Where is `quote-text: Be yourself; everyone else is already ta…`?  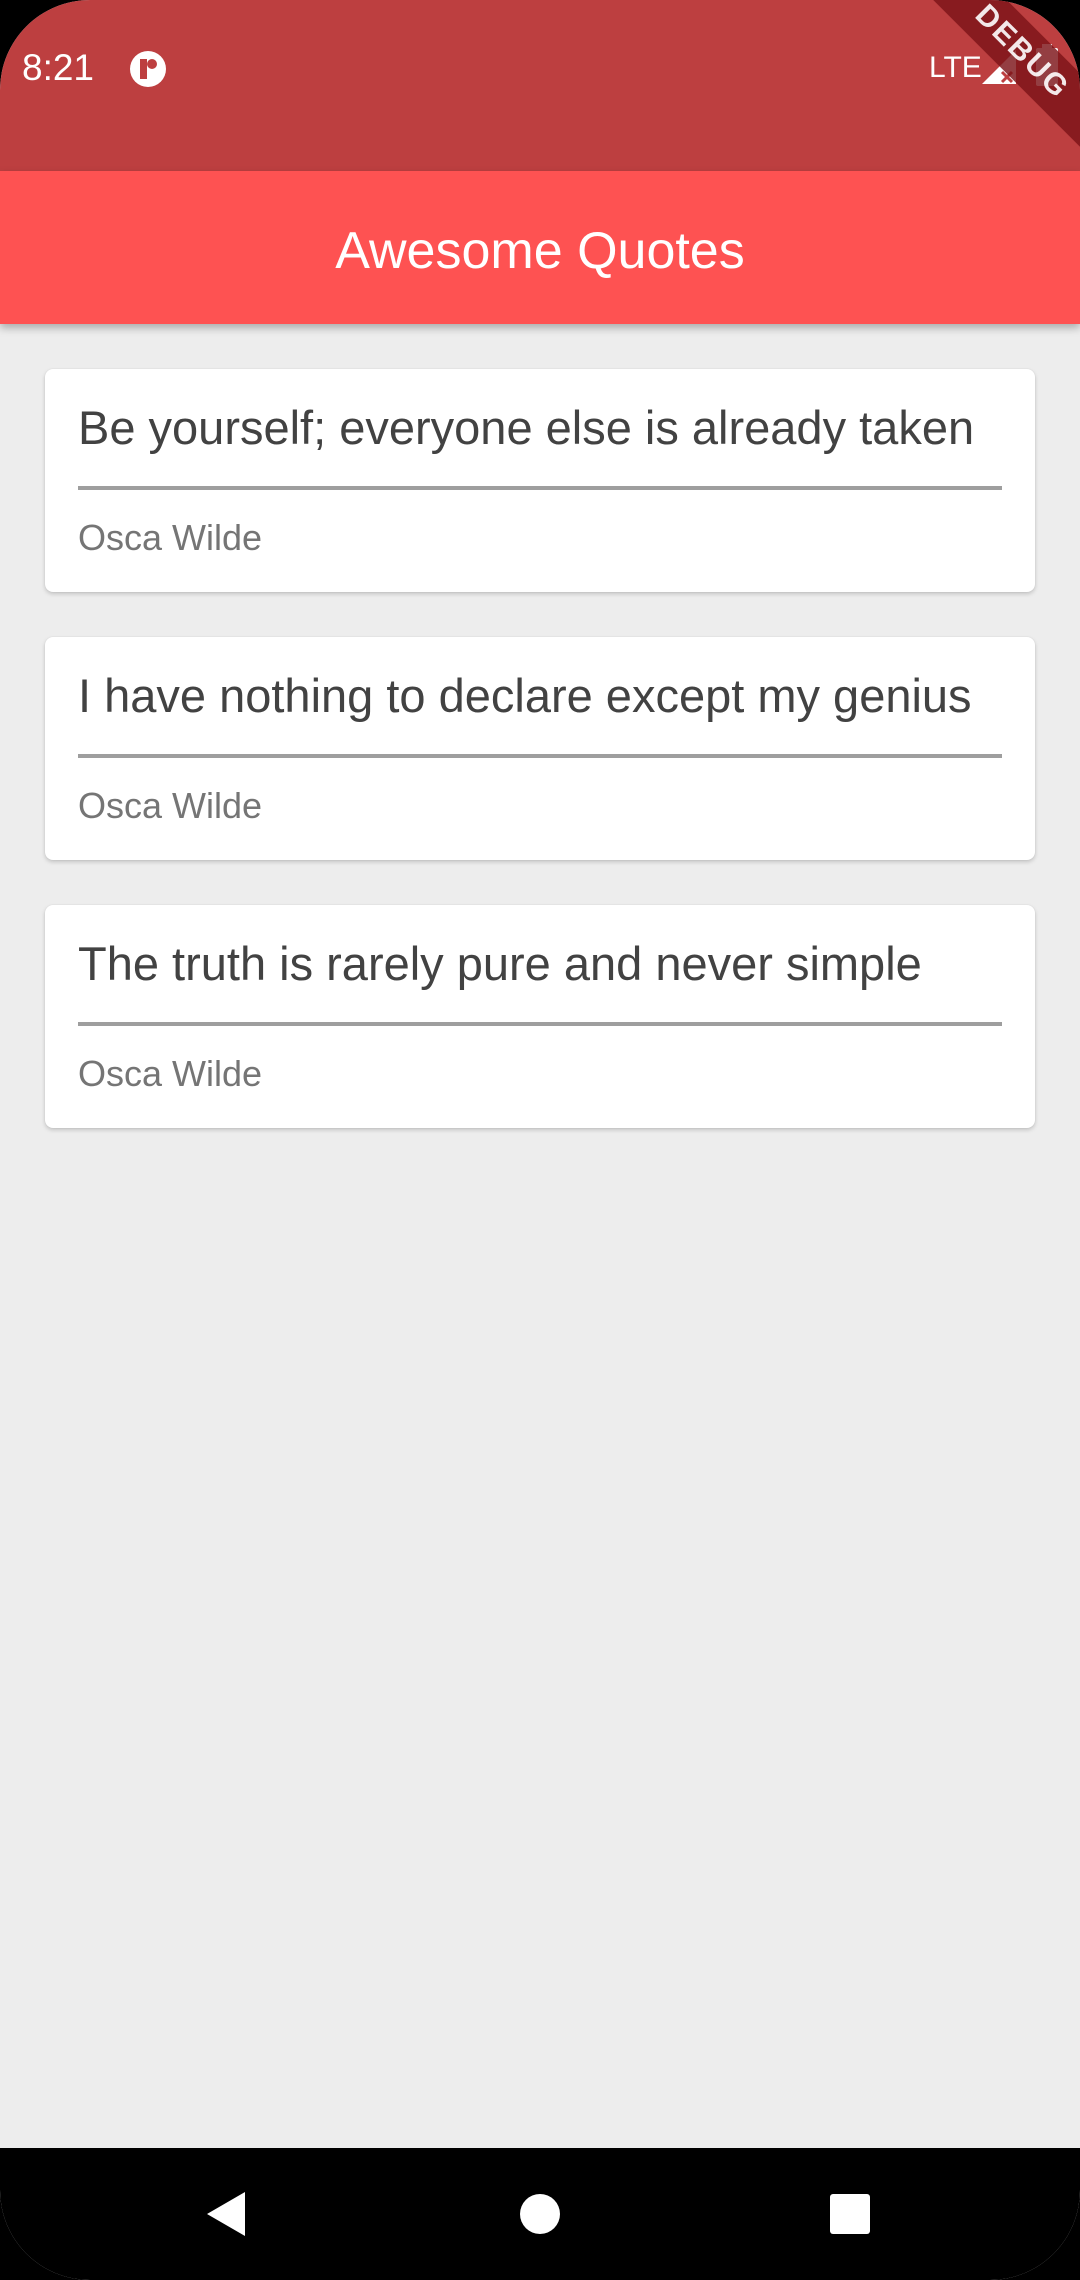 quote-text: Be yourself; everyone else is already ta… is located at coordinates (526, 427).